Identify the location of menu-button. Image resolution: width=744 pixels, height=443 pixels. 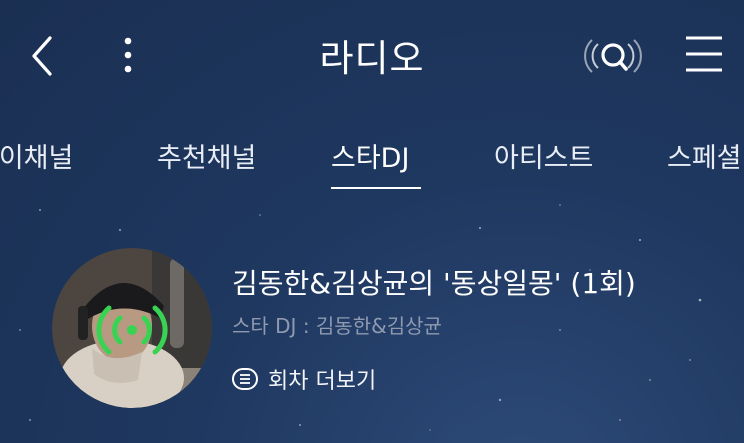
(704, 54).